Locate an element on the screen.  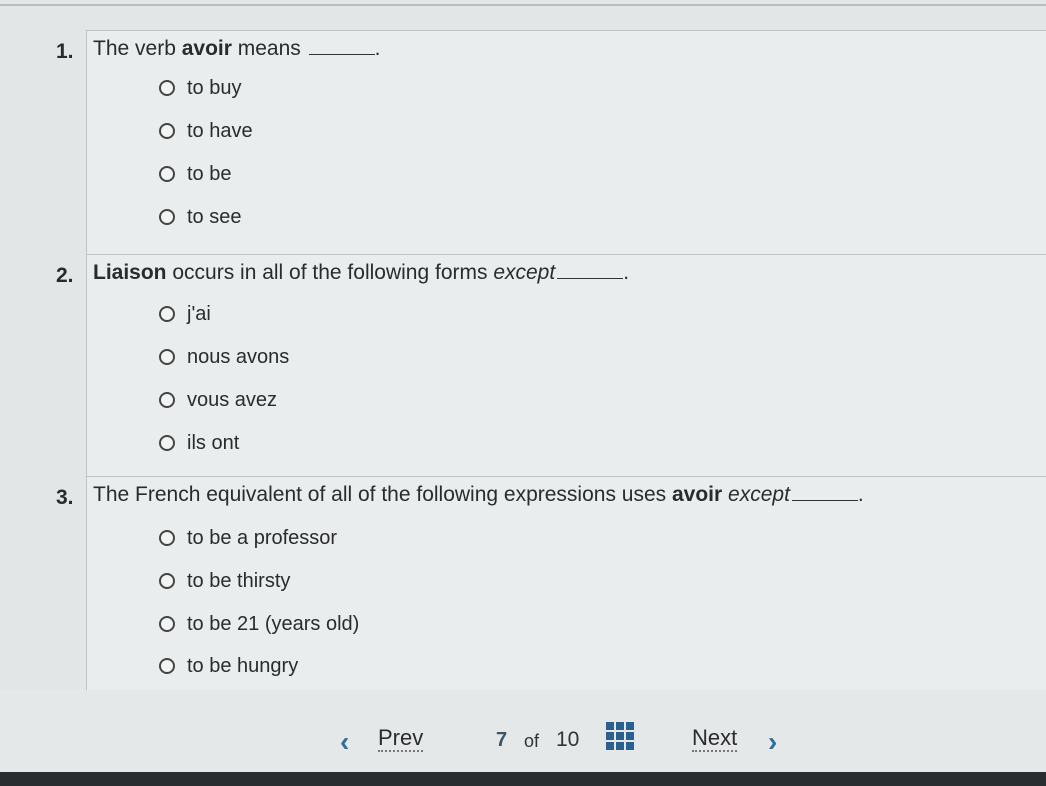
option-nous-avons: nous avons is located at coordinates (224, 357).